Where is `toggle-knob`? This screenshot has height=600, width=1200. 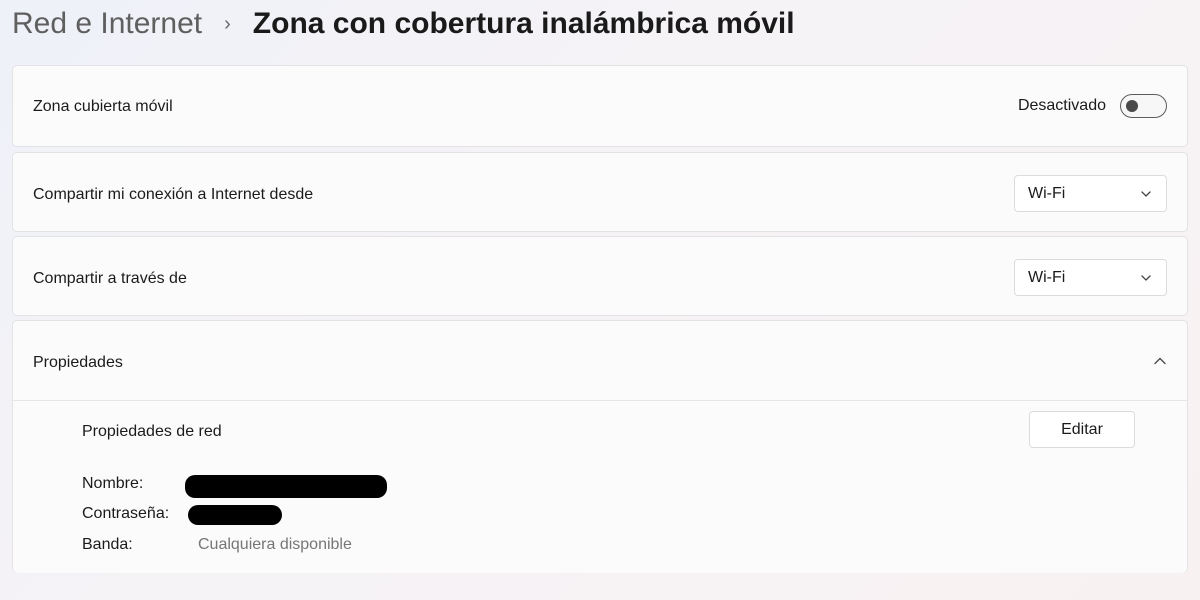
toggle-knob is located at coordinates (1132, 106).